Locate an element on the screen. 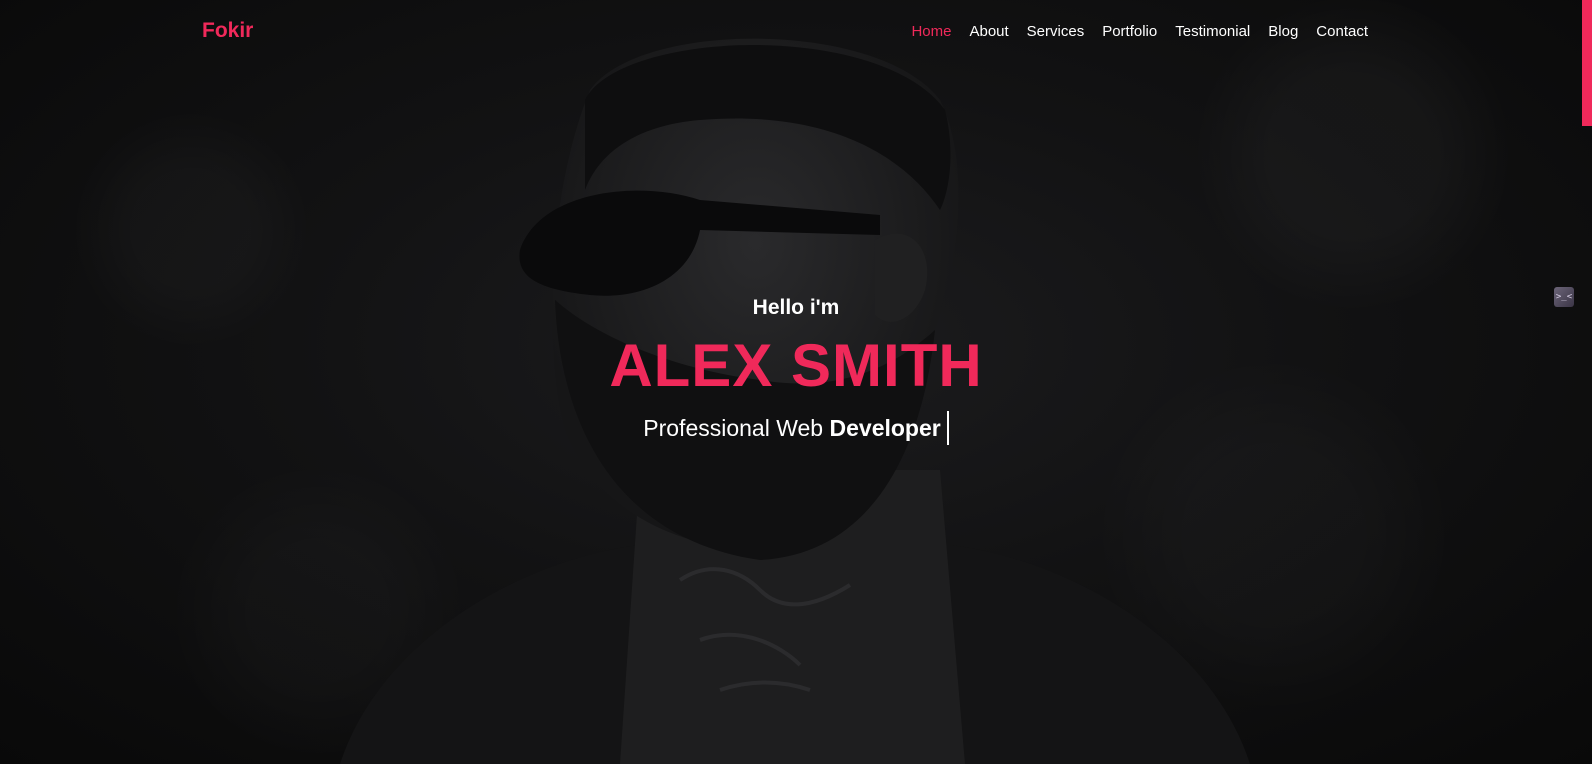 The width and height of the screenshot is (1592, 764). scrollbar is located at coordinates (1587, 382).